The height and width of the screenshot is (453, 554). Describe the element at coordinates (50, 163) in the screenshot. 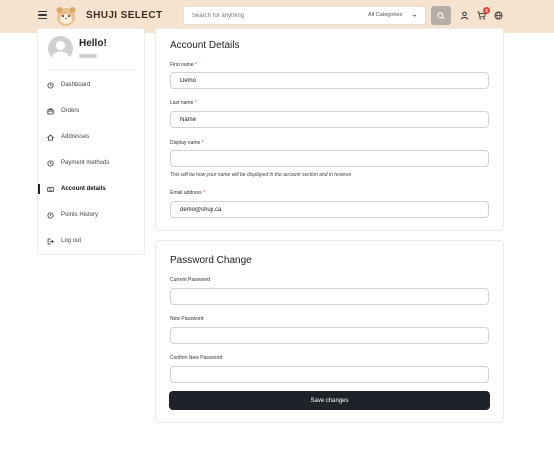

I see `payment-icon` at that location.